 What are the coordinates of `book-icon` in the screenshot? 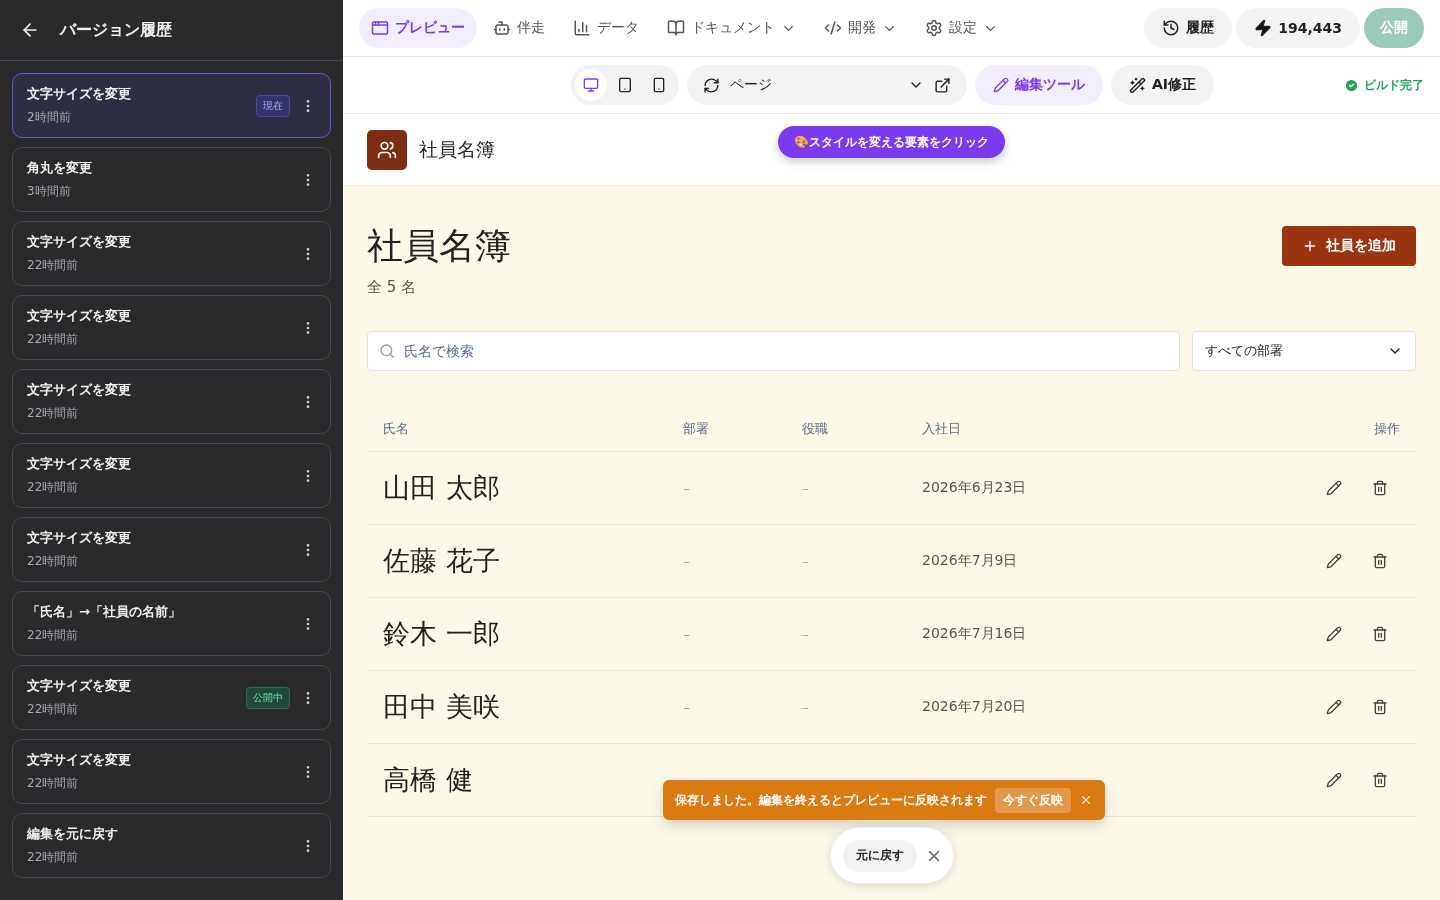 It's located at (676, 28).